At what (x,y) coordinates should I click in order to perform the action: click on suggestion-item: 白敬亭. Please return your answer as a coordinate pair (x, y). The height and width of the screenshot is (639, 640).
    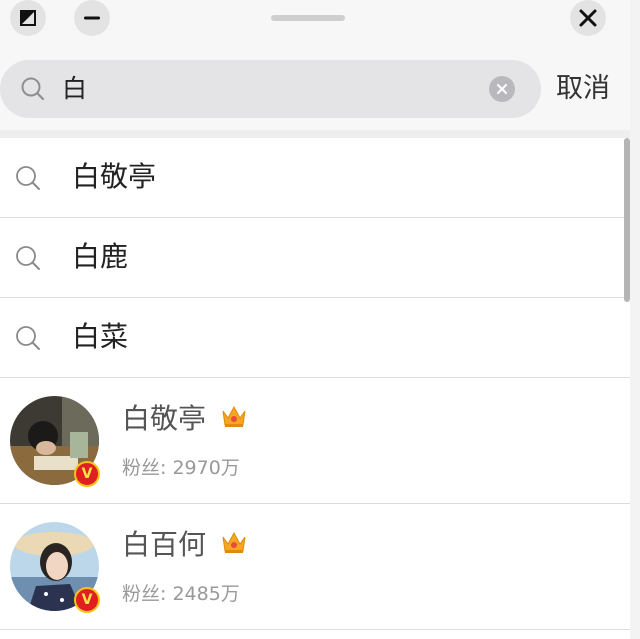
    Looking at the image, I should click on (315, 178).